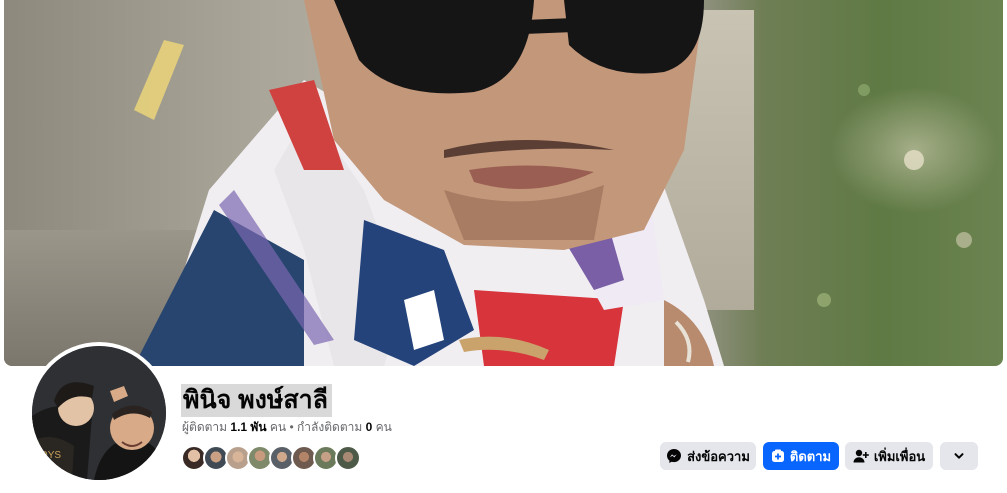  What do you see at coordinates (777, 455) in the screenshot?
I see `follow-icon` at bounding box center [777, 455].